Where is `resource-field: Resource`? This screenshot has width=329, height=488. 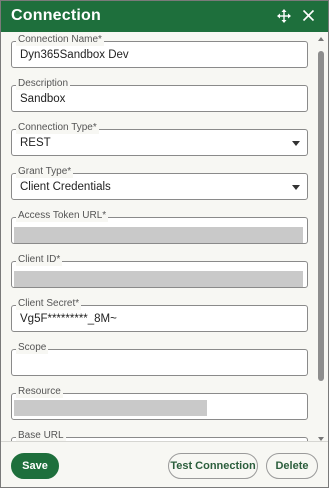 resource-field: Resource is located at coordinates (159, 403).